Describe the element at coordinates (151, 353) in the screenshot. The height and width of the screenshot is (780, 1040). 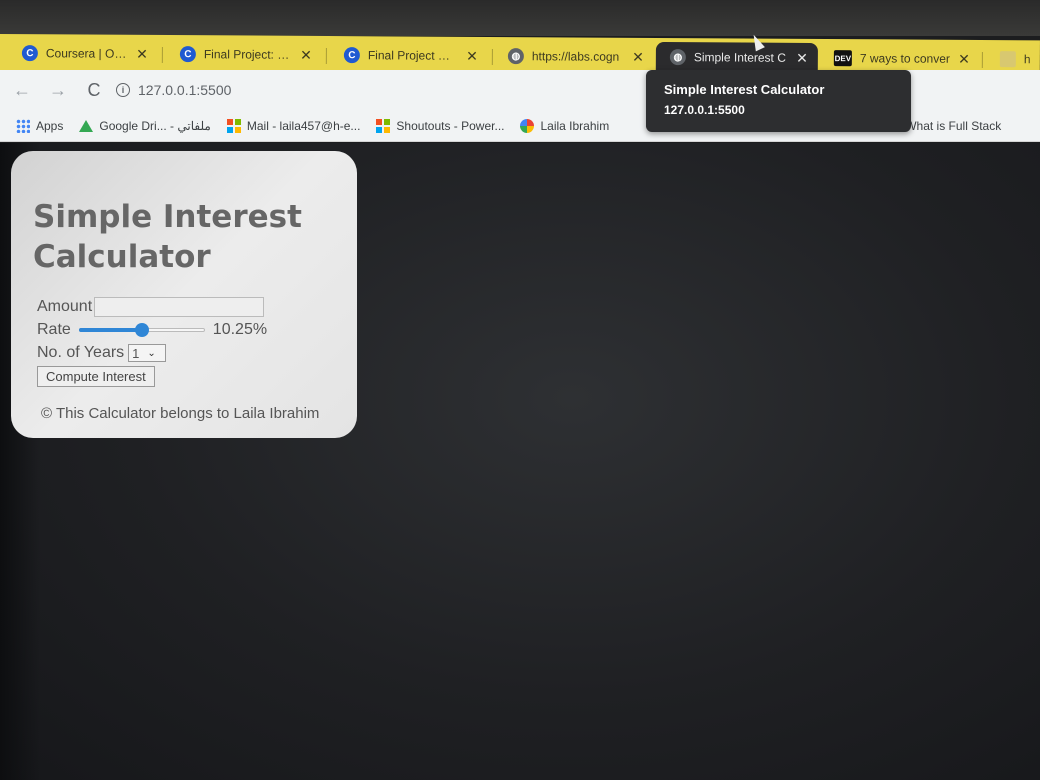
I see `chevron-down-icon: ⌄` at that location.